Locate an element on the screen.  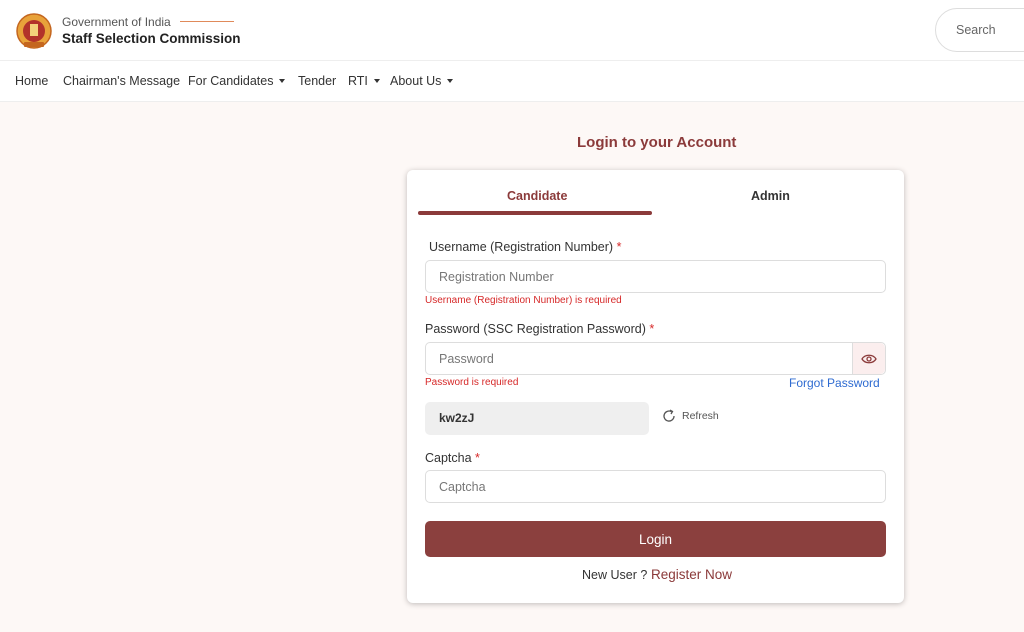
header-divider is located at coordinates (207, 21).